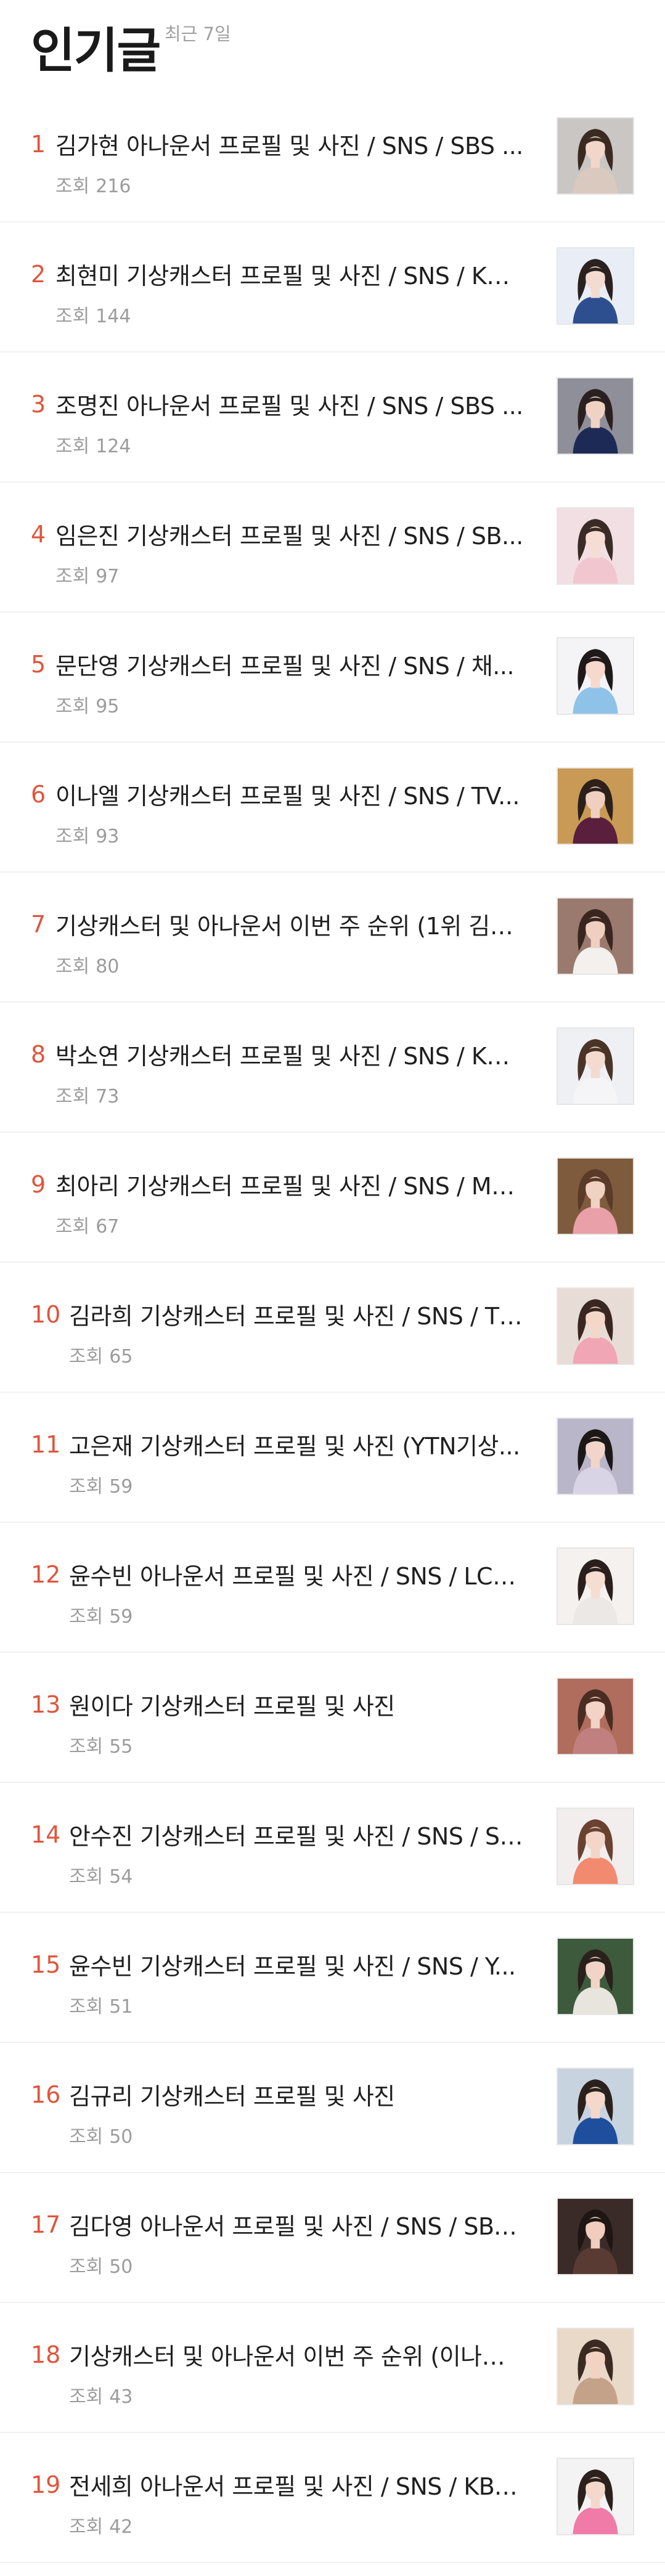 The width and height of the screenshot is (665, 2576). I want to click on post-item: 1 김가현 아나운서 프로필 및 사진 / SNS / SBS ... 조회 216, so click(332, 157).